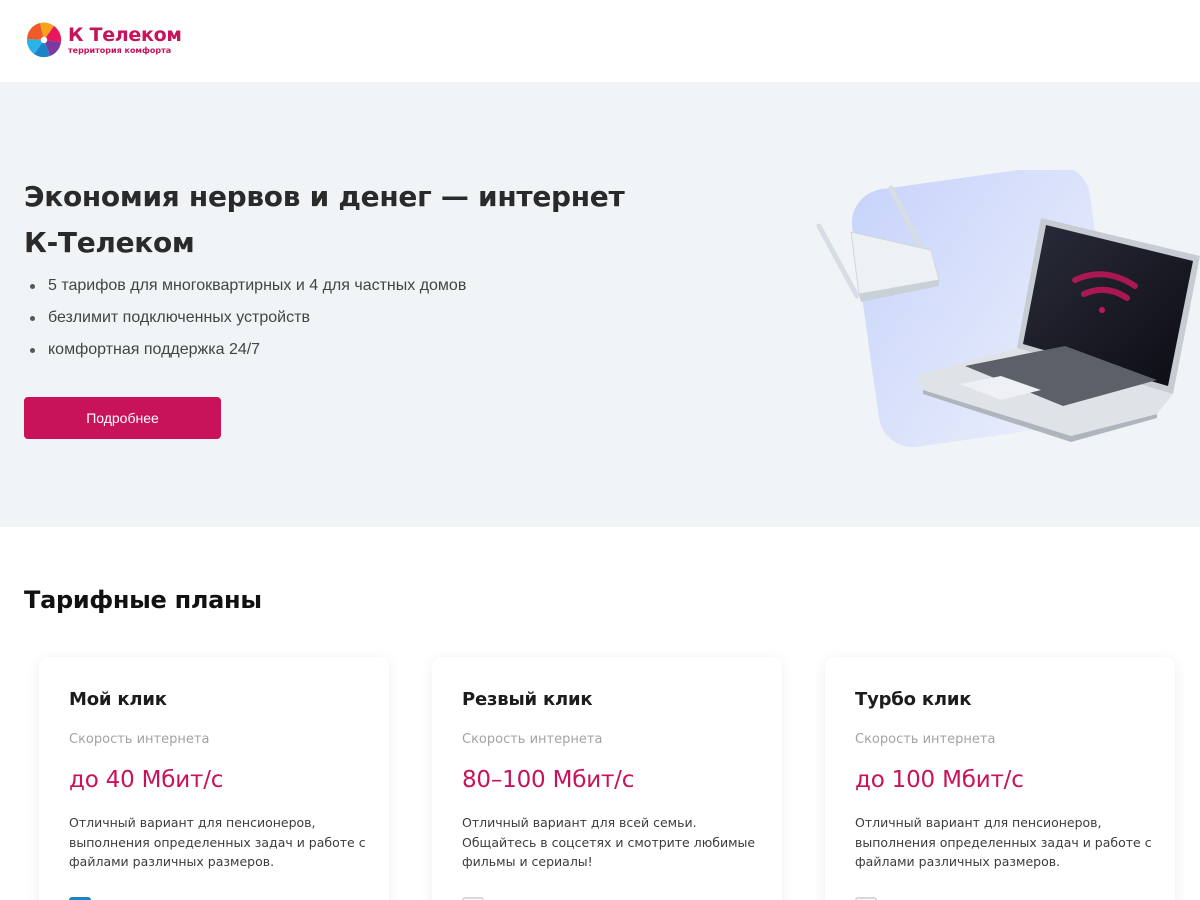 This screenshot has width=1200, height=900. What do you see at coordinates (1008, 309) in the screenshot?
I see `hero-illustration` at bounding box center [1008, 309].